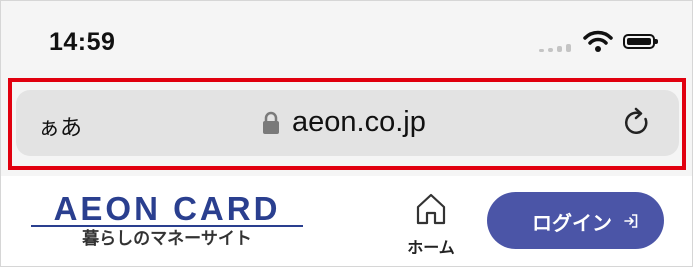 This screenshot has width=693, height=267. I want to click on lock-icon, so click(271, 122).